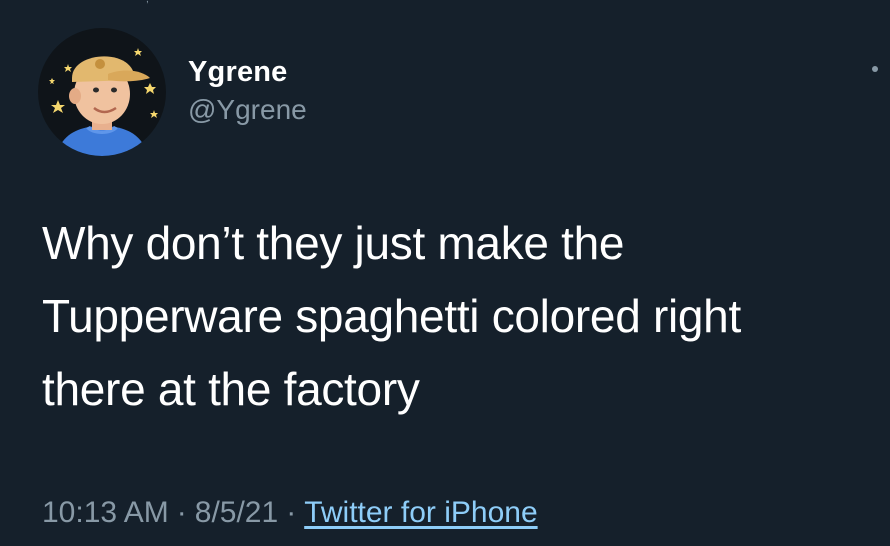 This screenshot has width=890, height=546. Describe the element at coordinates (247, 110) in the screenshot. I see `author-handle: @Ygrene` at that location.